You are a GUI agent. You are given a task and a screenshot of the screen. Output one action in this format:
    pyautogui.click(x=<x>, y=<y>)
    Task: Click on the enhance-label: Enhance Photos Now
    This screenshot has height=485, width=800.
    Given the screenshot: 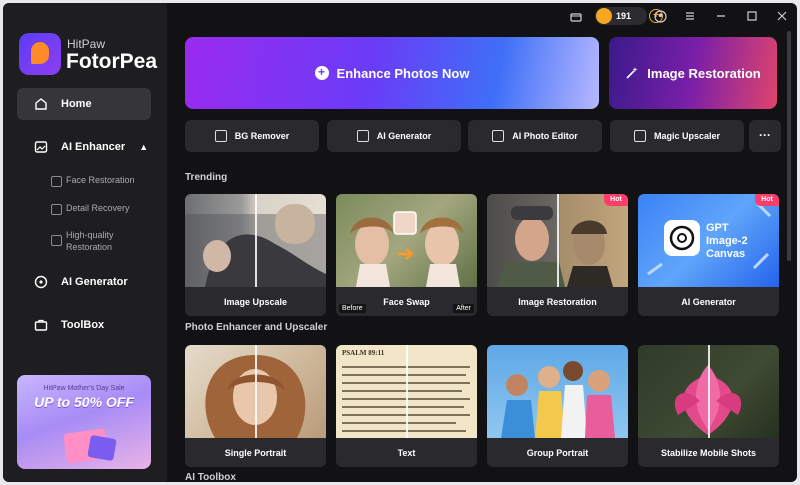 What is the action you would take?
    pyautogui.click(x=403, y=73)
    